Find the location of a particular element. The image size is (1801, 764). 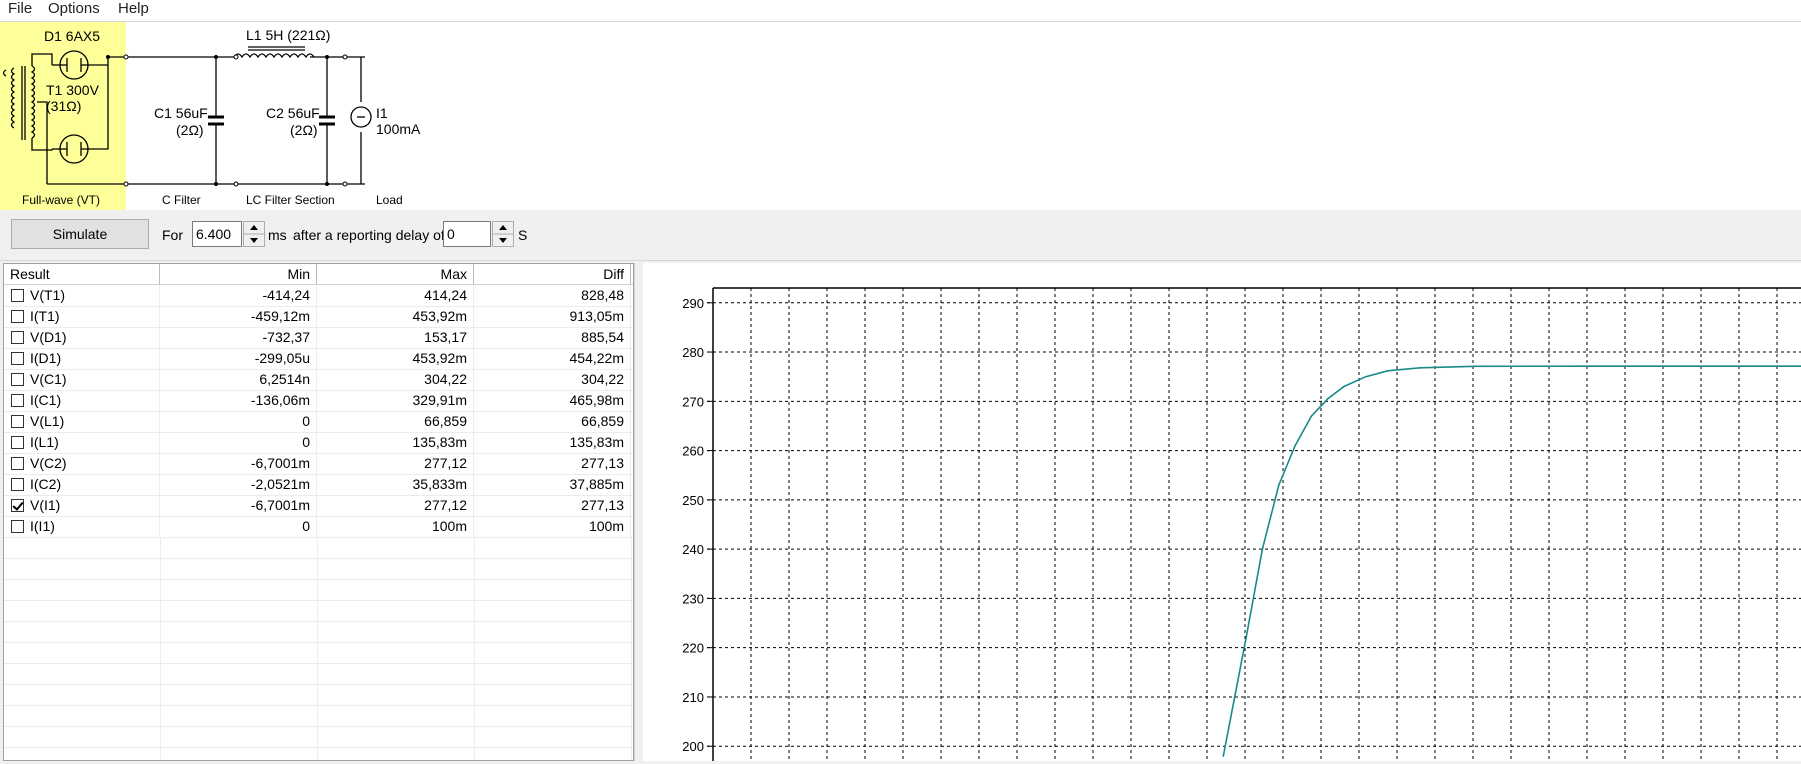

result-name: I(I1) is located at coordinates (82, 526).